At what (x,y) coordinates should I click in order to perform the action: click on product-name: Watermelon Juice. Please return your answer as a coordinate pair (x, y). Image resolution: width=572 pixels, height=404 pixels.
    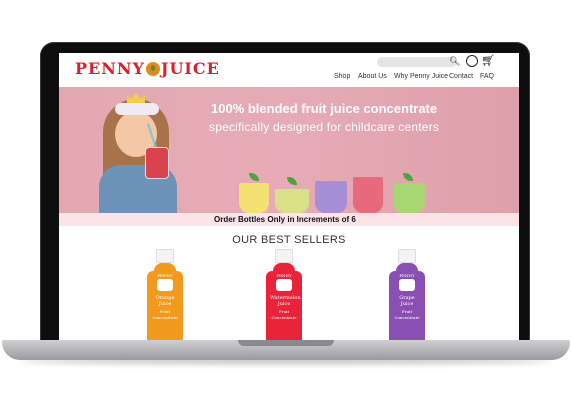
    Looking at the image, I should click on (285, 301).